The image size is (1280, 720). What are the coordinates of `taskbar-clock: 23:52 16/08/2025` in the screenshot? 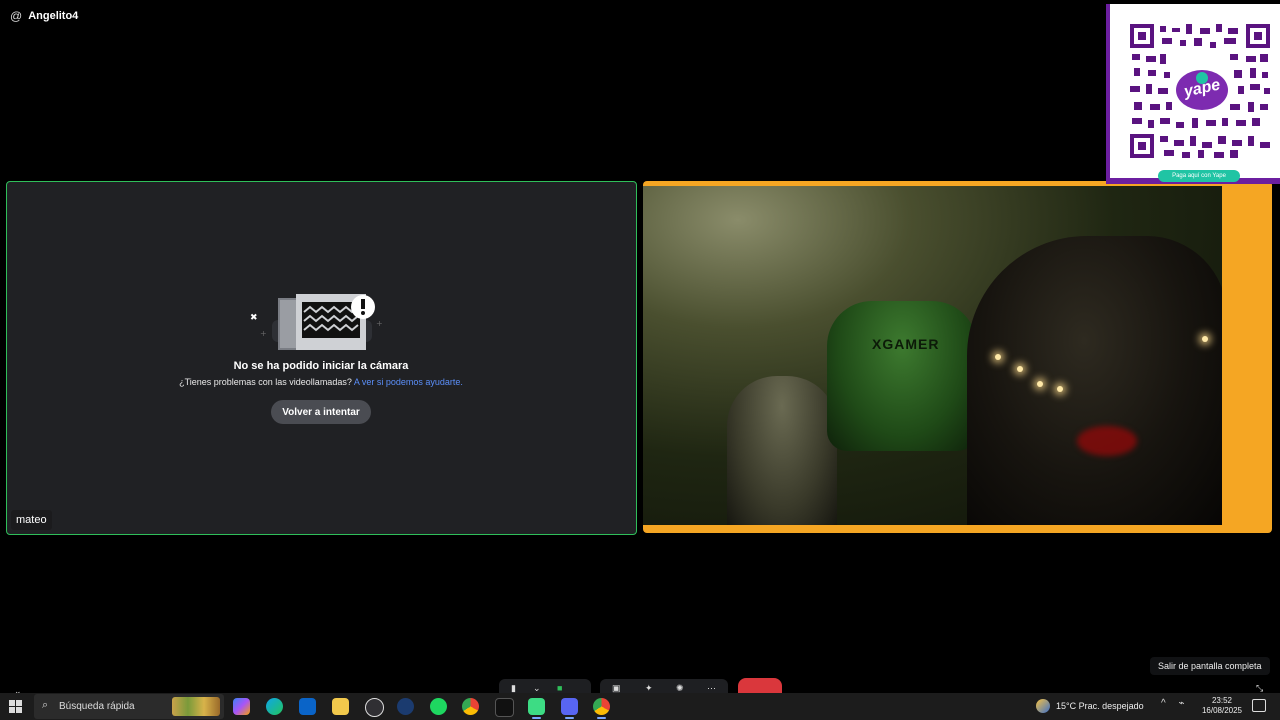 It's located at (1222, 706).